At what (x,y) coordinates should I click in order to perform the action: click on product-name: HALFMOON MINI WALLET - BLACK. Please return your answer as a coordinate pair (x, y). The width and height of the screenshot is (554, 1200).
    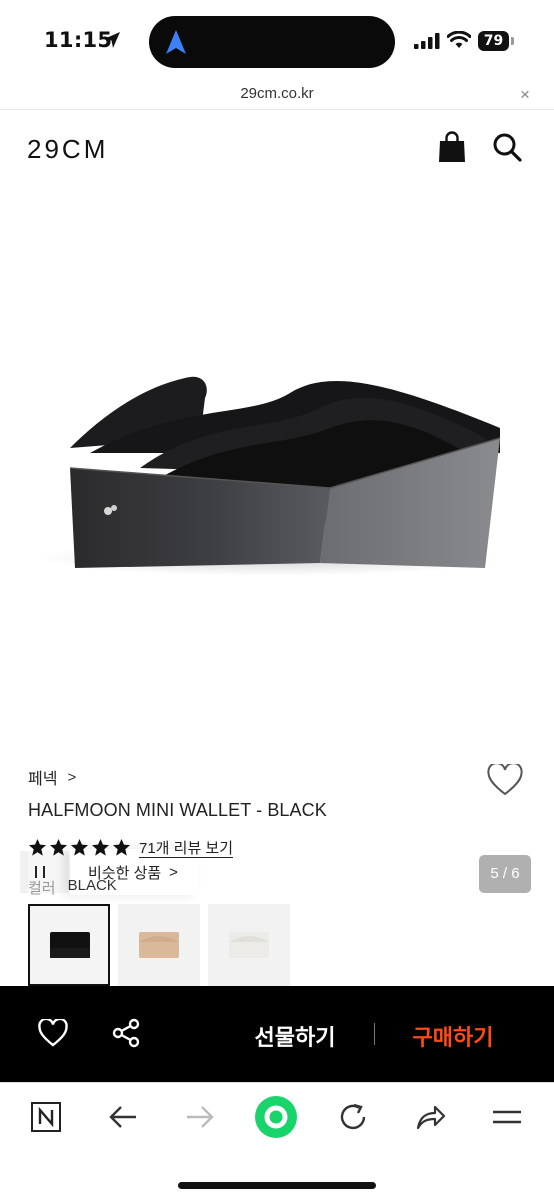
    Looking at the image, I should click on (177, 810).